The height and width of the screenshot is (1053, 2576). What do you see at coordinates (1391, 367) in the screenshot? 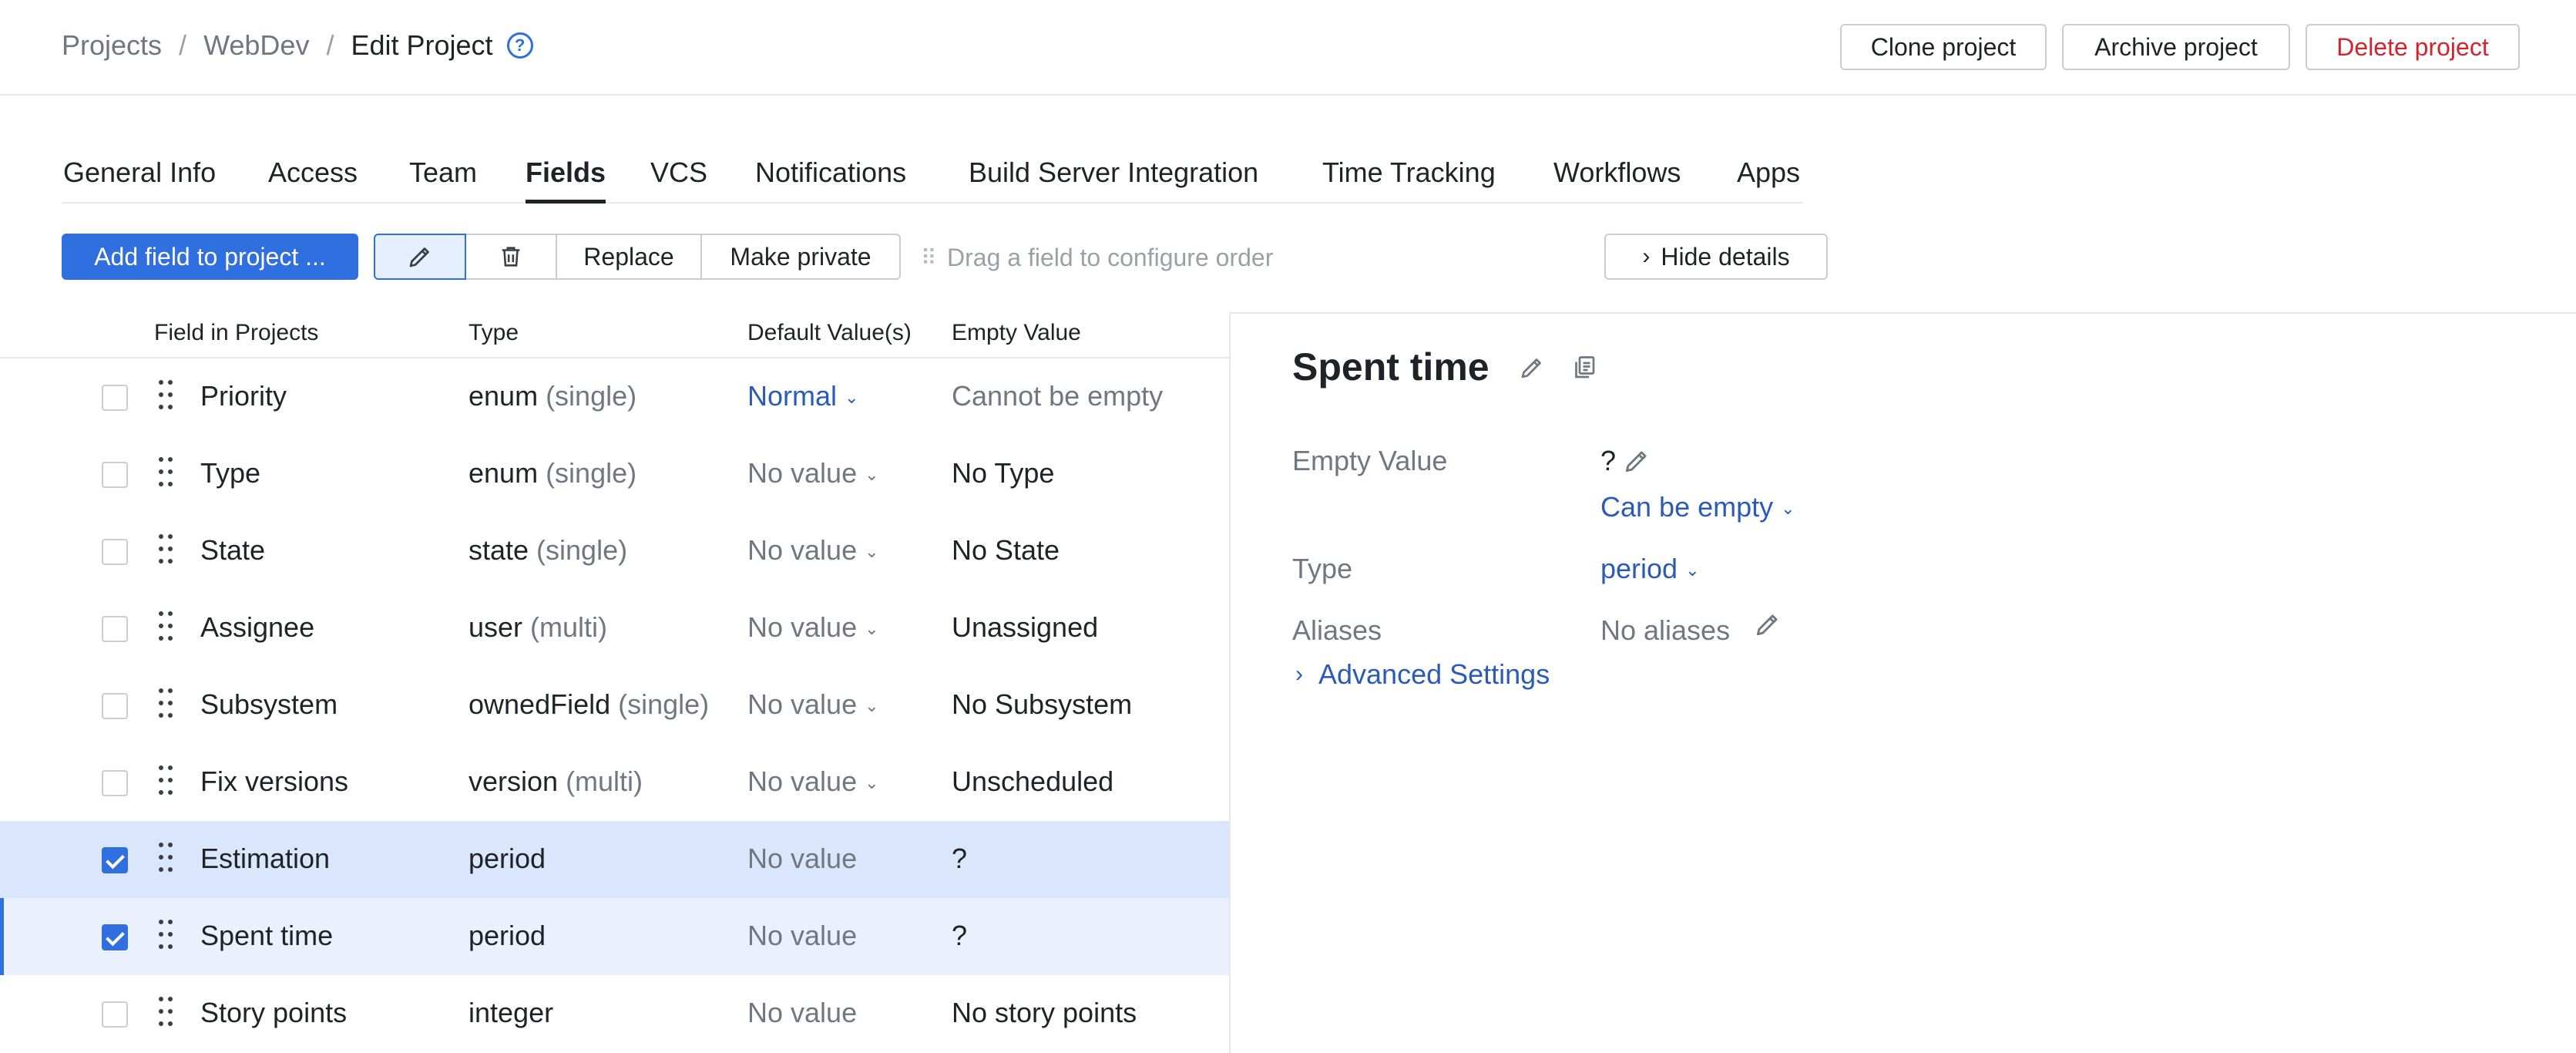
I see `details-title: Spent time` at bounding box center [1391, 367].